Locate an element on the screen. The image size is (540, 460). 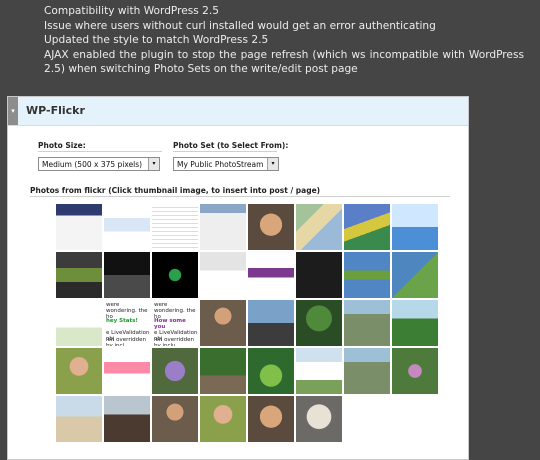
changelog-item: Updated the style to match WordPress 2.5 is located at coordinates (156, 40).